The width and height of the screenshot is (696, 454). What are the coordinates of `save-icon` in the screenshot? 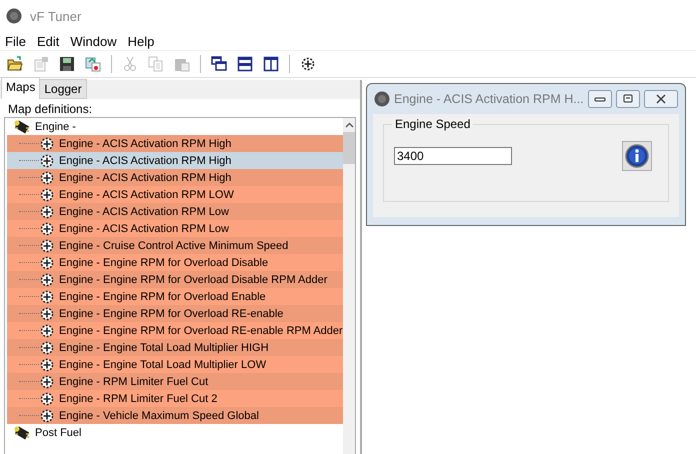 It's located at (67, 64).